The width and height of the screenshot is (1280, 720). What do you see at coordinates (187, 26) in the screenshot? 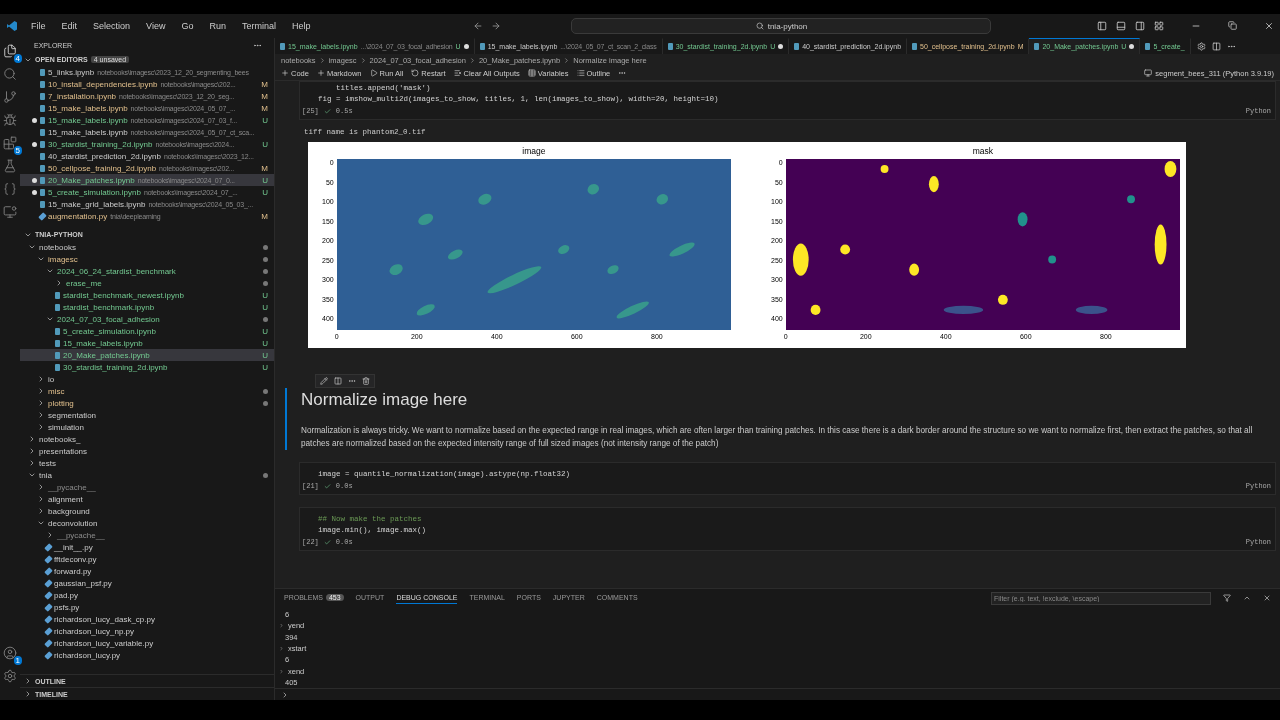
I see `menu-item: Go` at bounding box center [187, 26].